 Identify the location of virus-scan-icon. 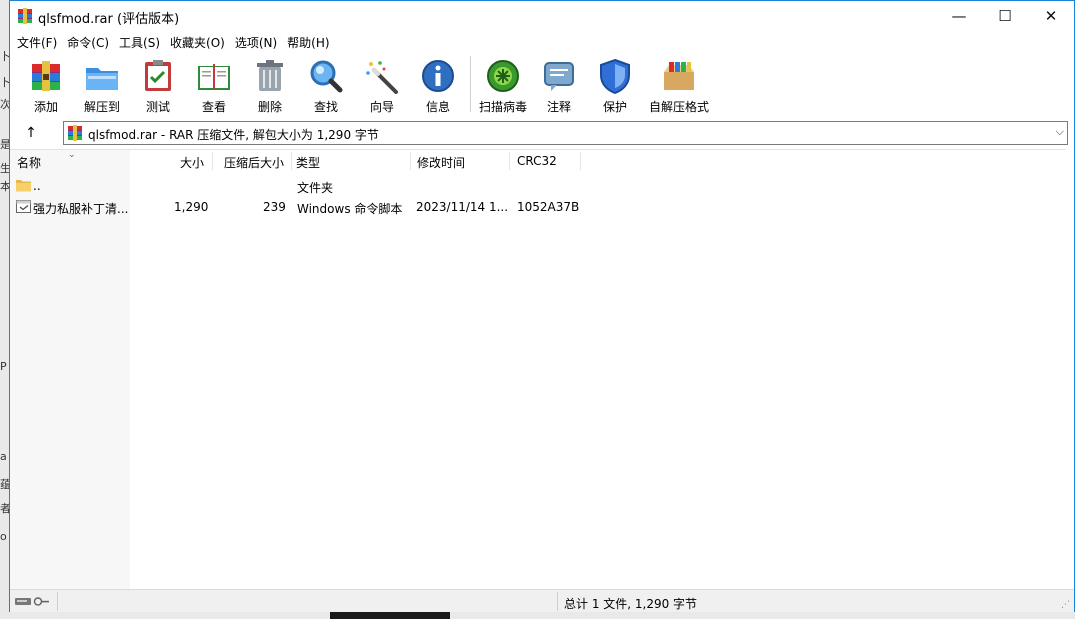
(503, 76).